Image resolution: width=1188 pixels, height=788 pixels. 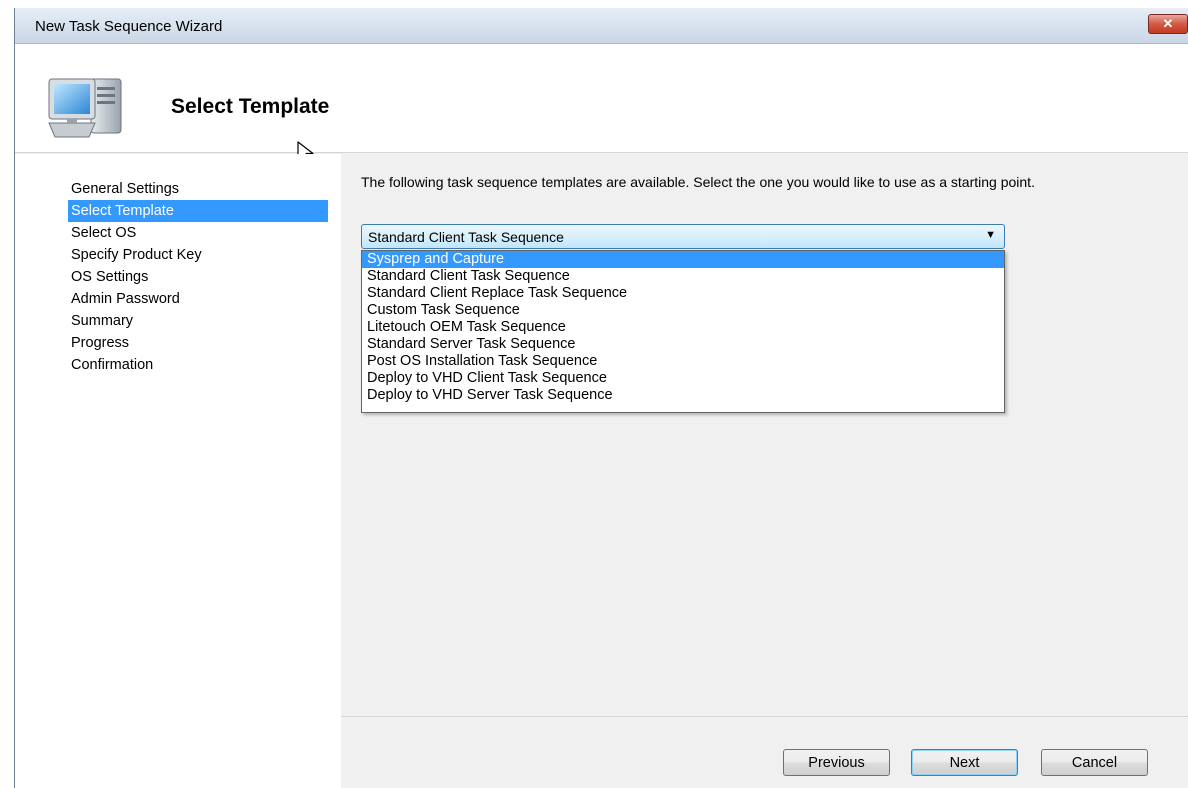 What do you see at coordinates (198, 255) in the screenshot?
I see `sidebar-step-specify-product-key: Specify Product Key` at bounding box center [198, 255].